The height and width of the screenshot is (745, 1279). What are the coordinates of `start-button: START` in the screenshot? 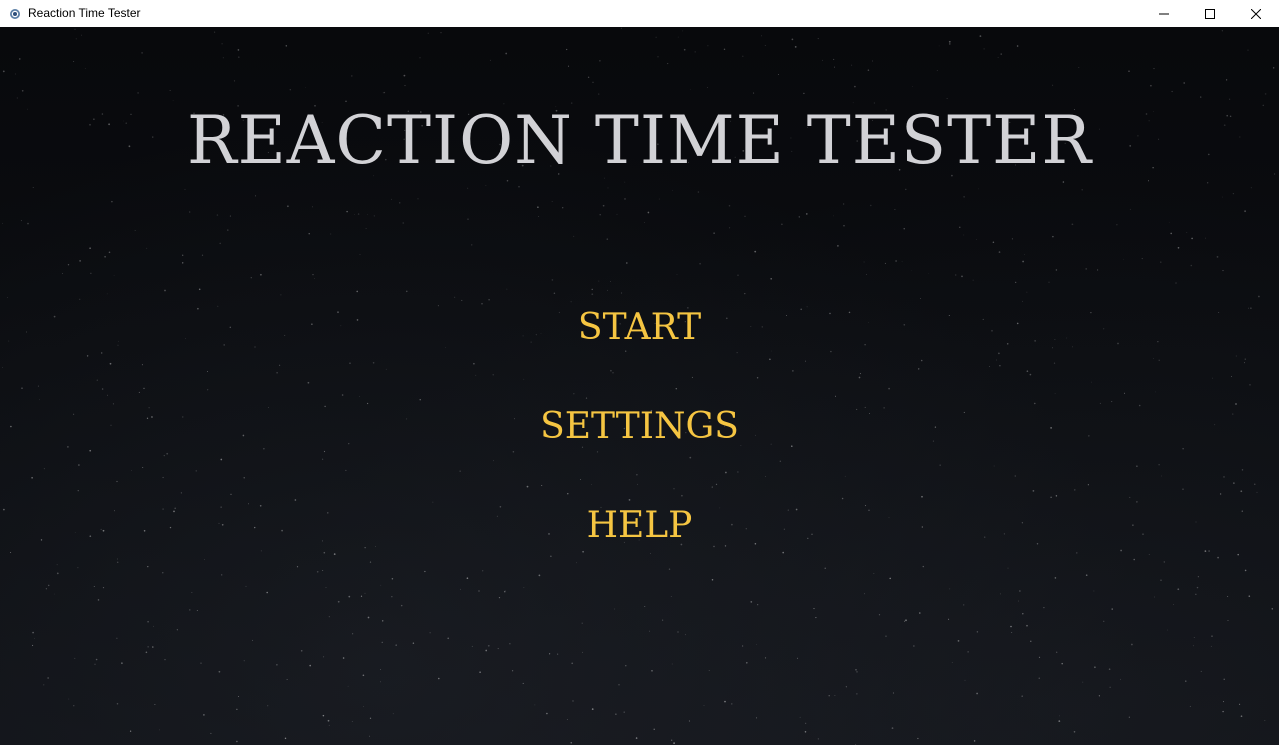 It's located at (639, 328).